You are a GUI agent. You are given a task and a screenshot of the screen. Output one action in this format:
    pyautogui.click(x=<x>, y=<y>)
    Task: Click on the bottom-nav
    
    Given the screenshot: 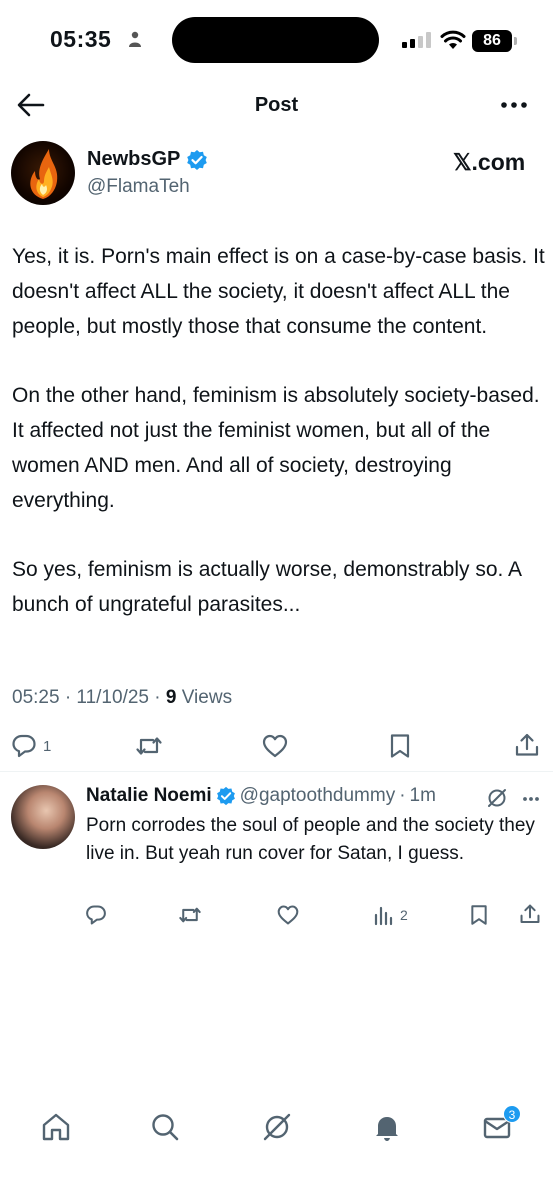 What is the action you would take?
    pyautogui.click(x=276, y=1127)
    